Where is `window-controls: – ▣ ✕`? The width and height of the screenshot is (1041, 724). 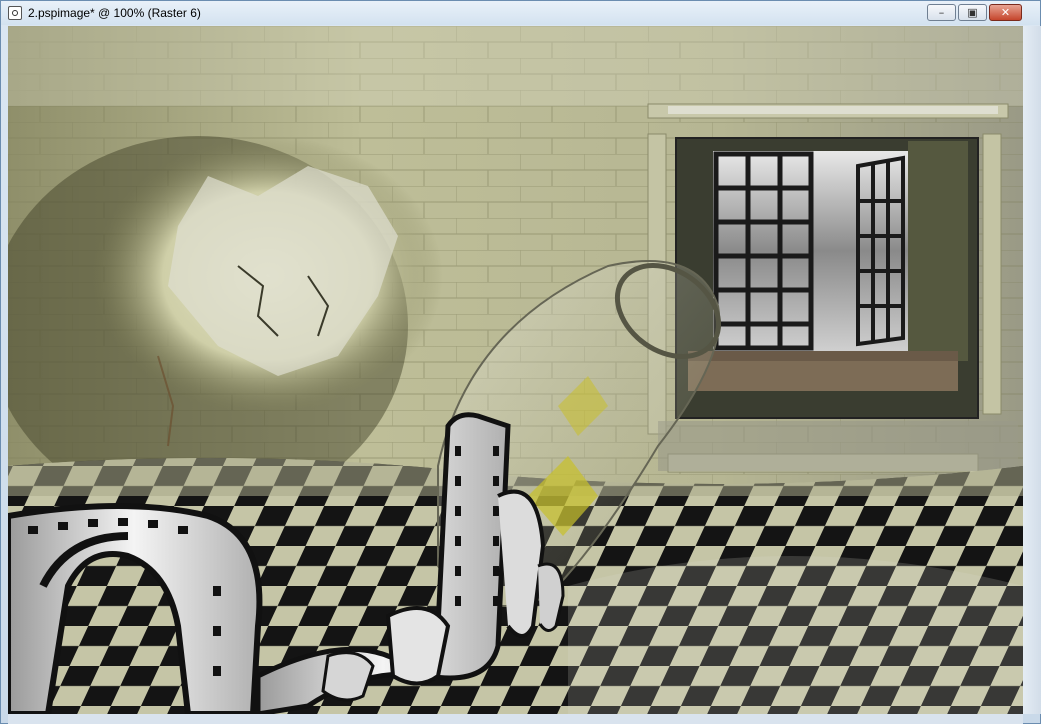
window-controls: – ▣ ✕ is located at coordinates (974, 12).